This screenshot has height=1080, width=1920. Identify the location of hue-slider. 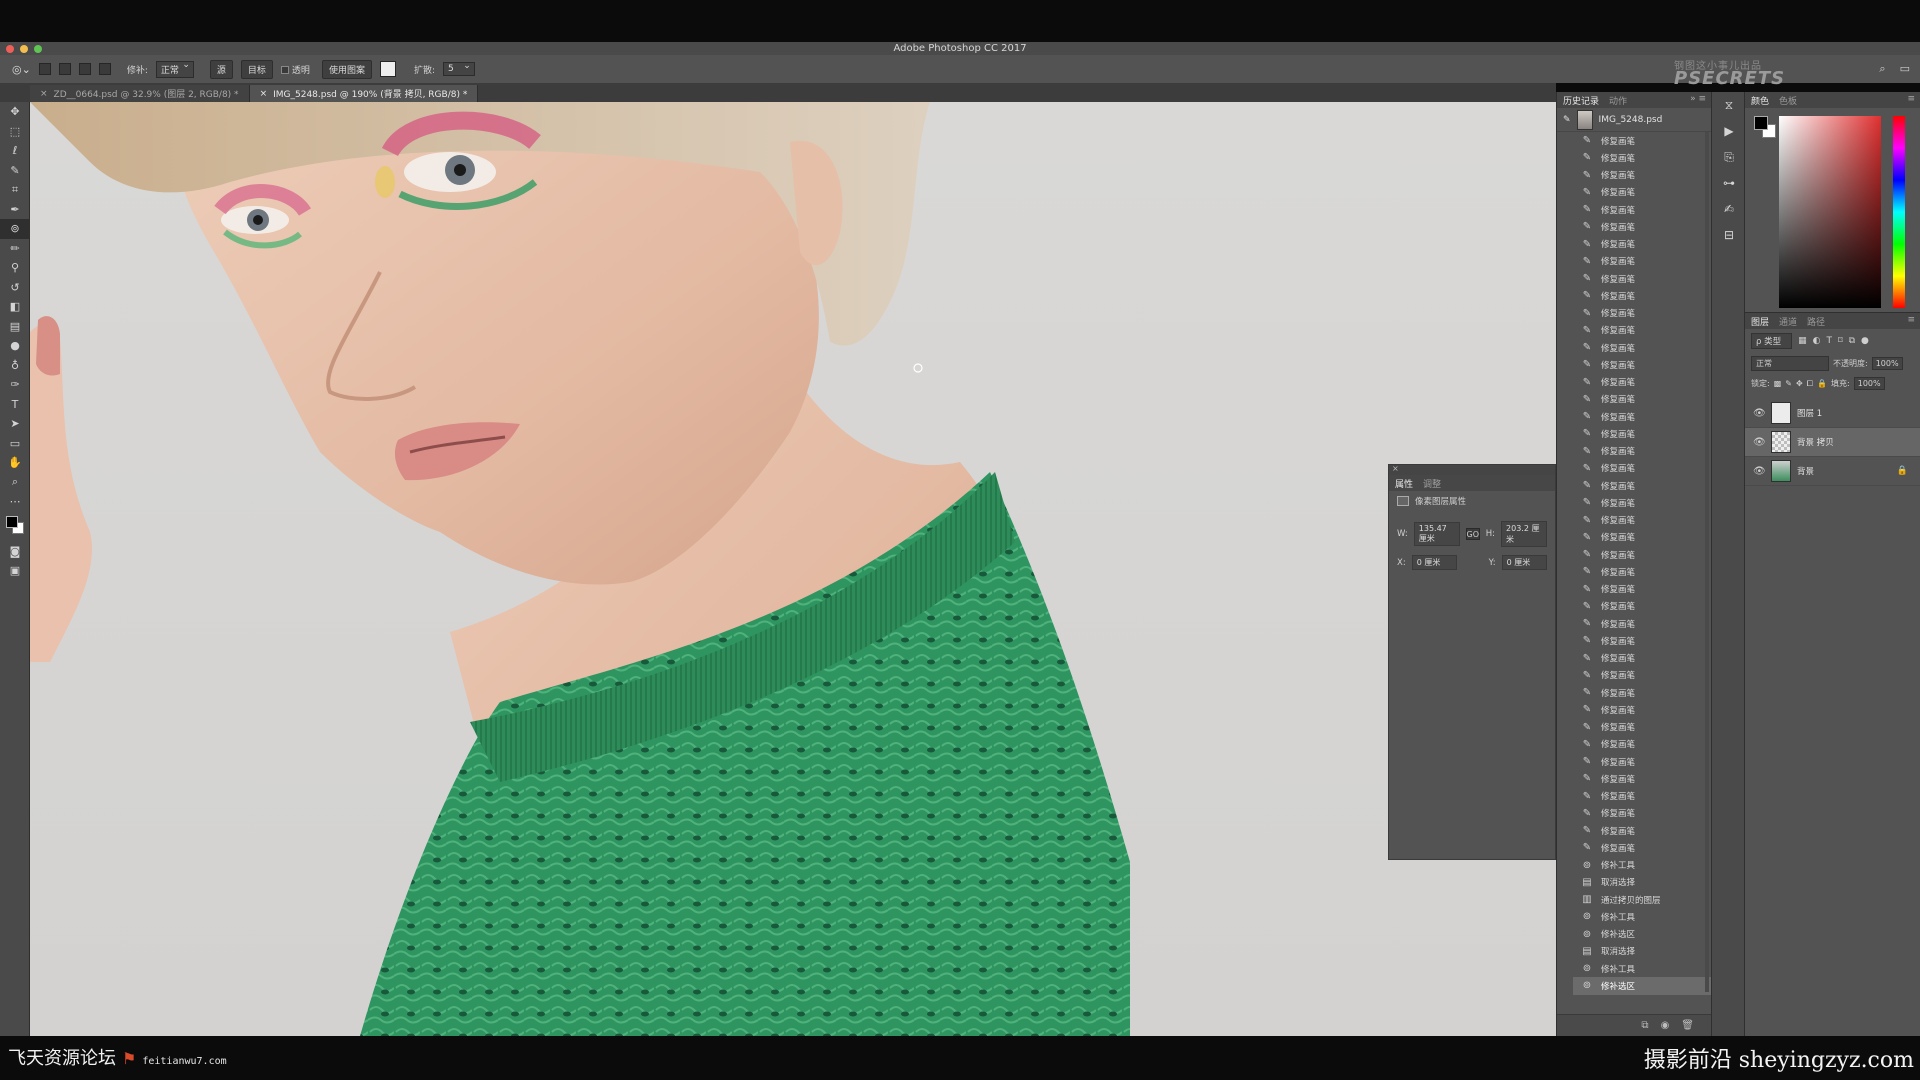
(1899, 212).